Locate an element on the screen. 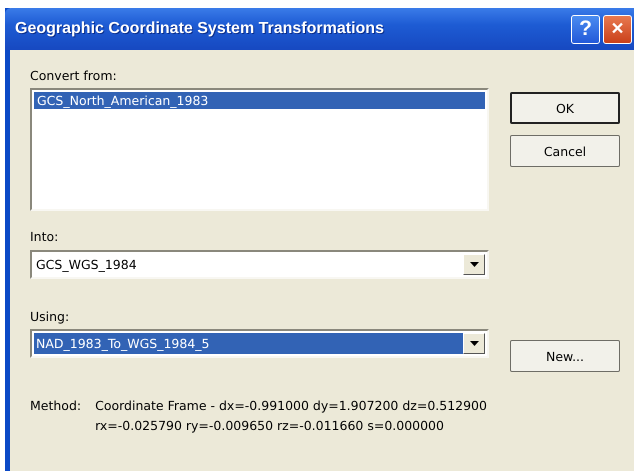  method-text: Coordinate Frame - dx=-0.991000 dy=1.907200 dz=0.512900 is located at coordinates (291, 405).